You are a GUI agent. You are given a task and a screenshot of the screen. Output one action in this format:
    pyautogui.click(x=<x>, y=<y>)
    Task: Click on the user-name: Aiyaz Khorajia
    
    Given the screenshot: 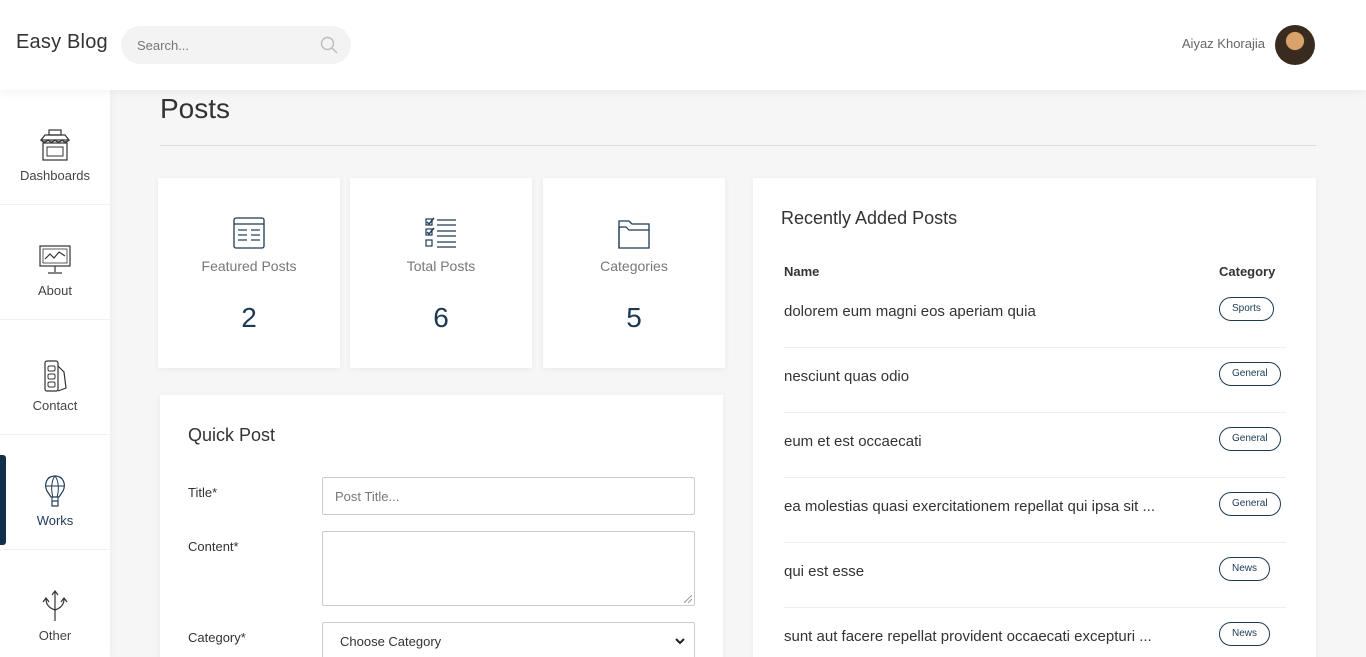 What is the action you would take?
    pyautogui.click(x=1223, y=43)
    